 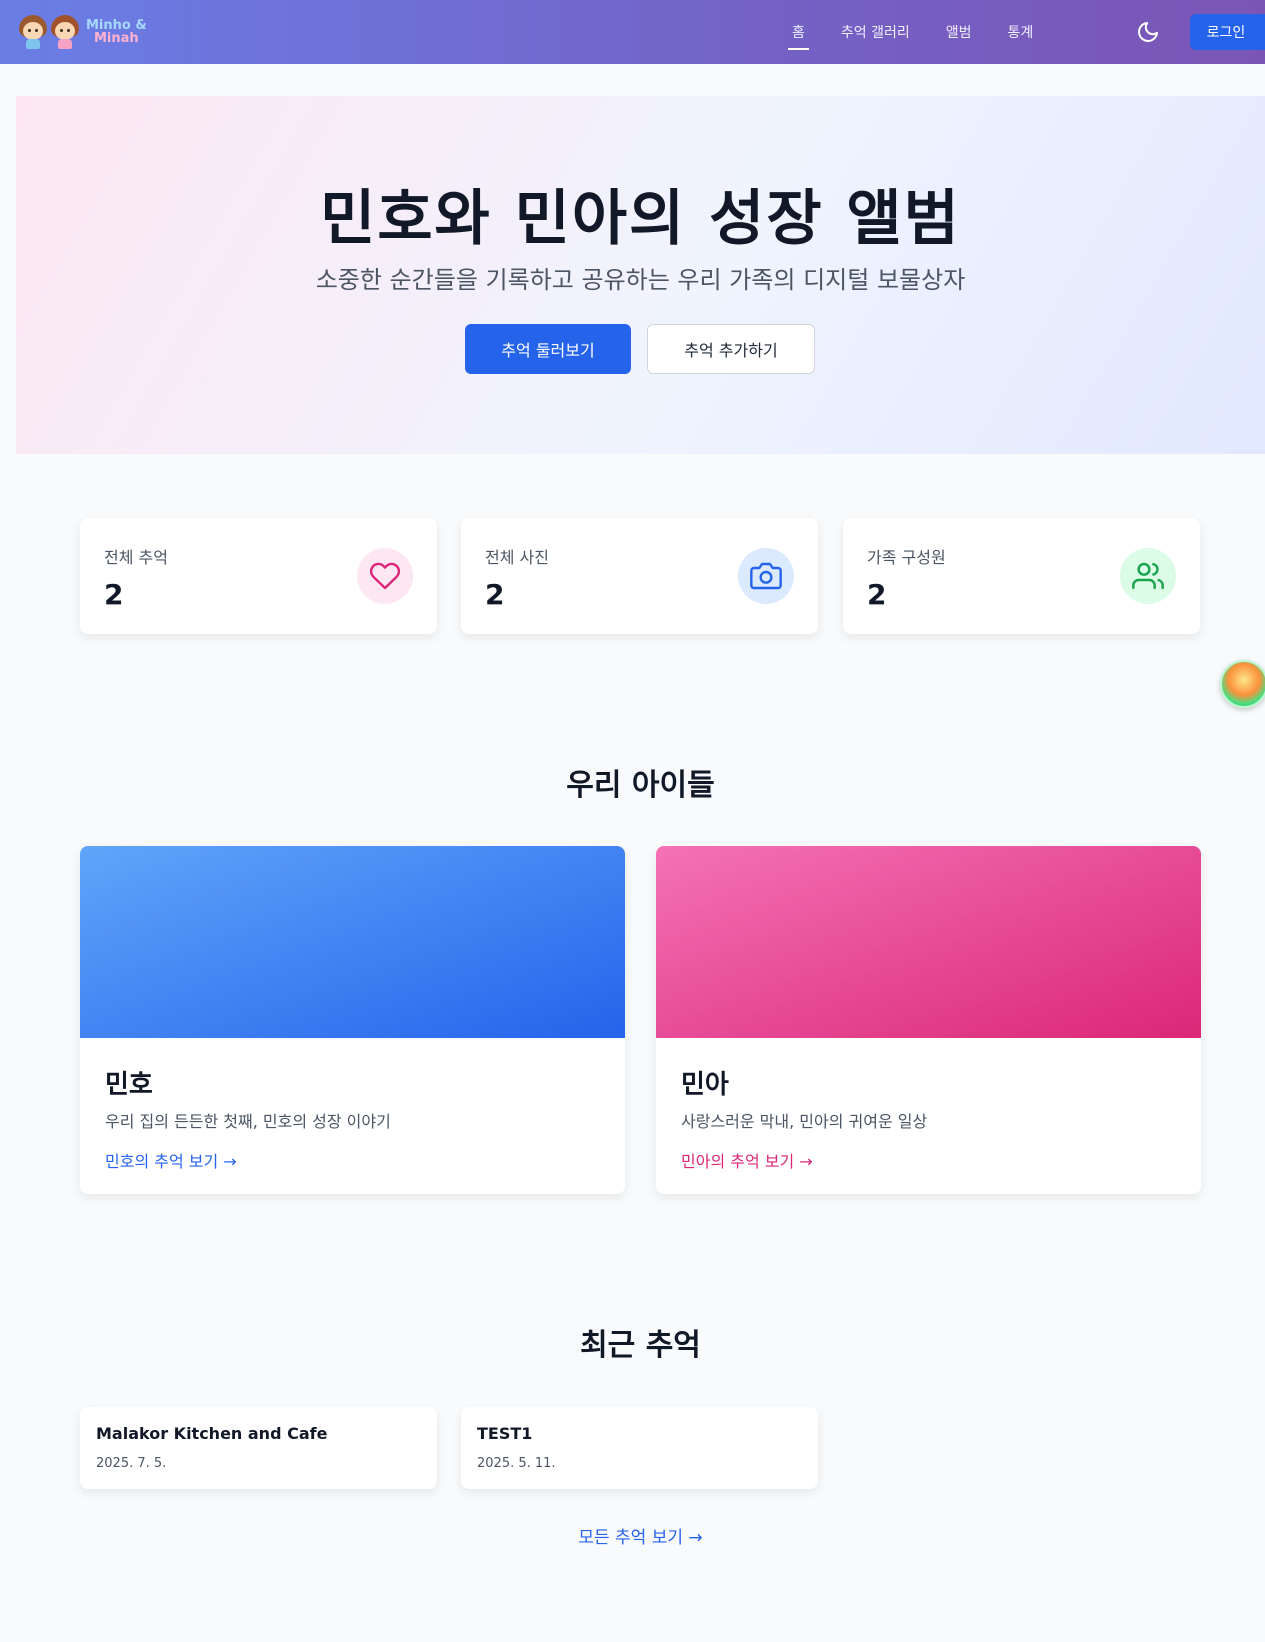 What do you see at coordinates (171, 1160) in the screenshot?
I see `kid-memories-link: 민호의 추억 보기 →` at bounding box center [171, 1160].